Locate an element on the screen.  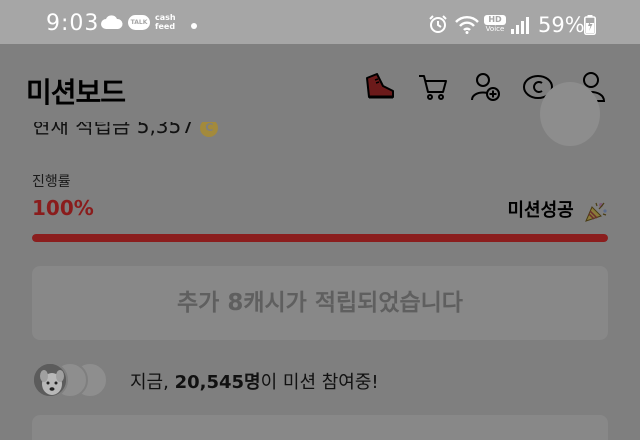
current-points-label: 현재 적립금 5,357 is located at coordinates (113, 130).